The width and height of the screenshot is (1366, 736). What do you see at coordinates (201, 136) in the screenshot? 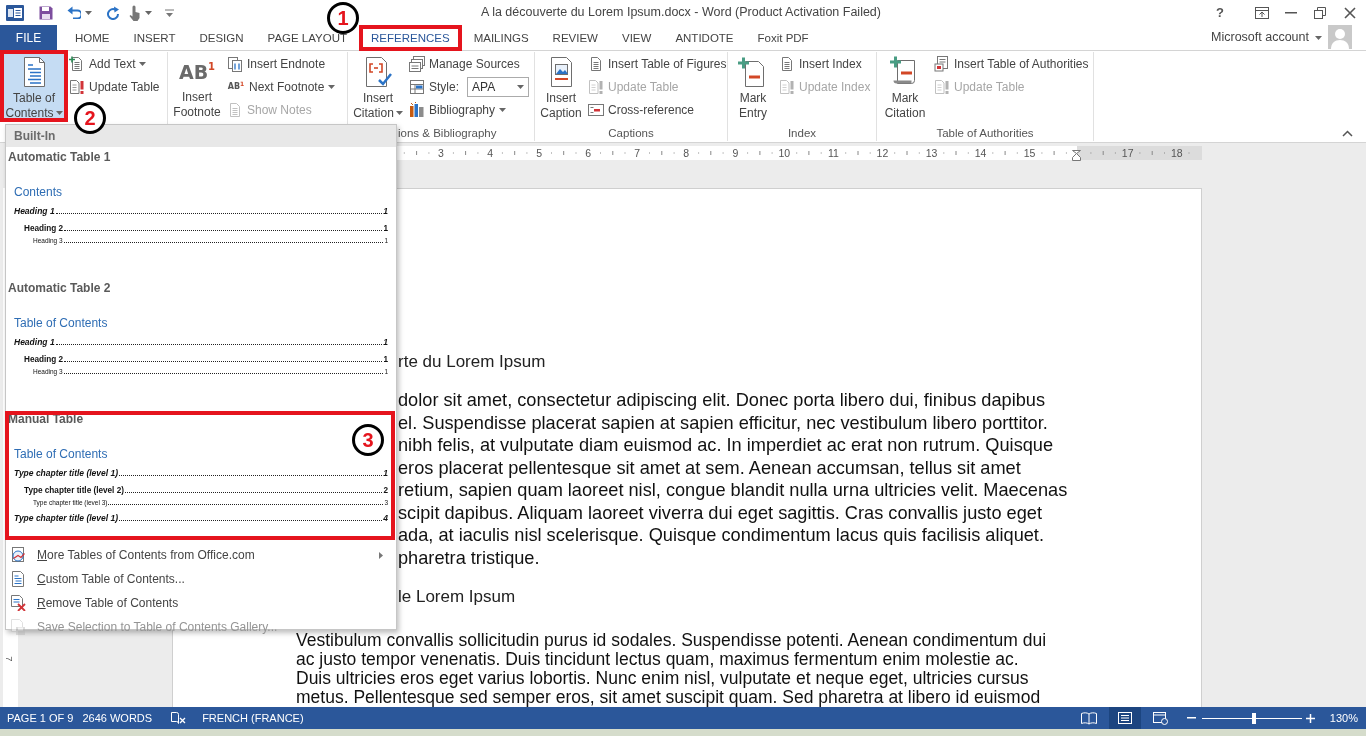
I see `section-header: Built-In` at bounding box center [201, 136].